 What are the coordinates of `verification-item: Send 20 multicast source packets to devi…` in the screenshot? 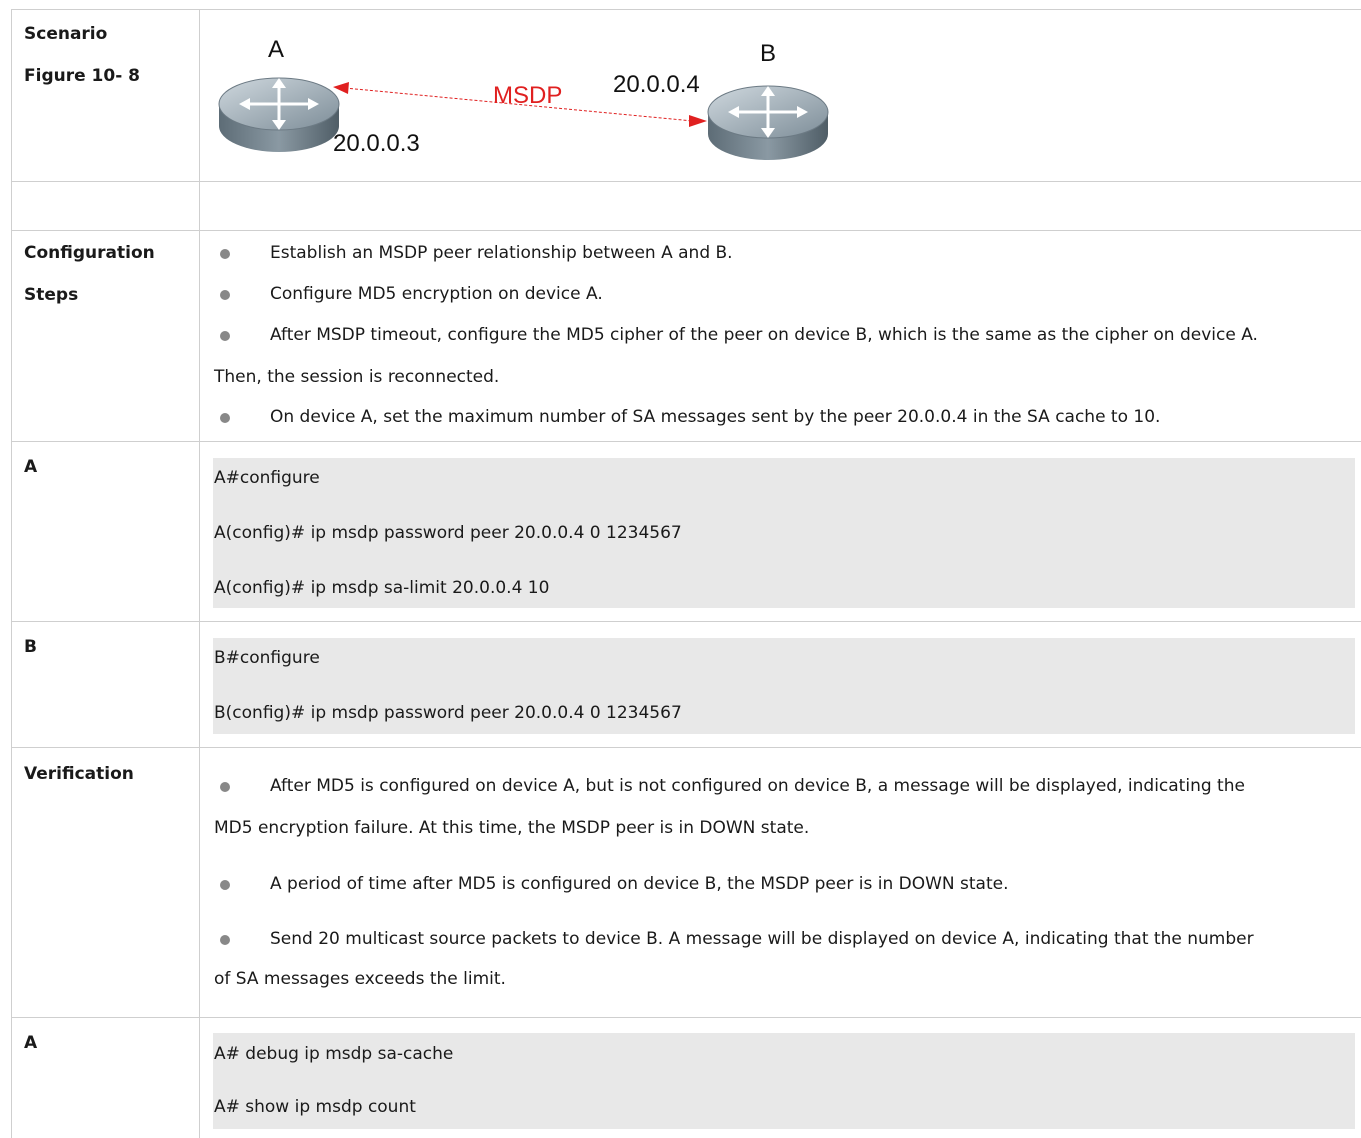 It's located at (762, 939).